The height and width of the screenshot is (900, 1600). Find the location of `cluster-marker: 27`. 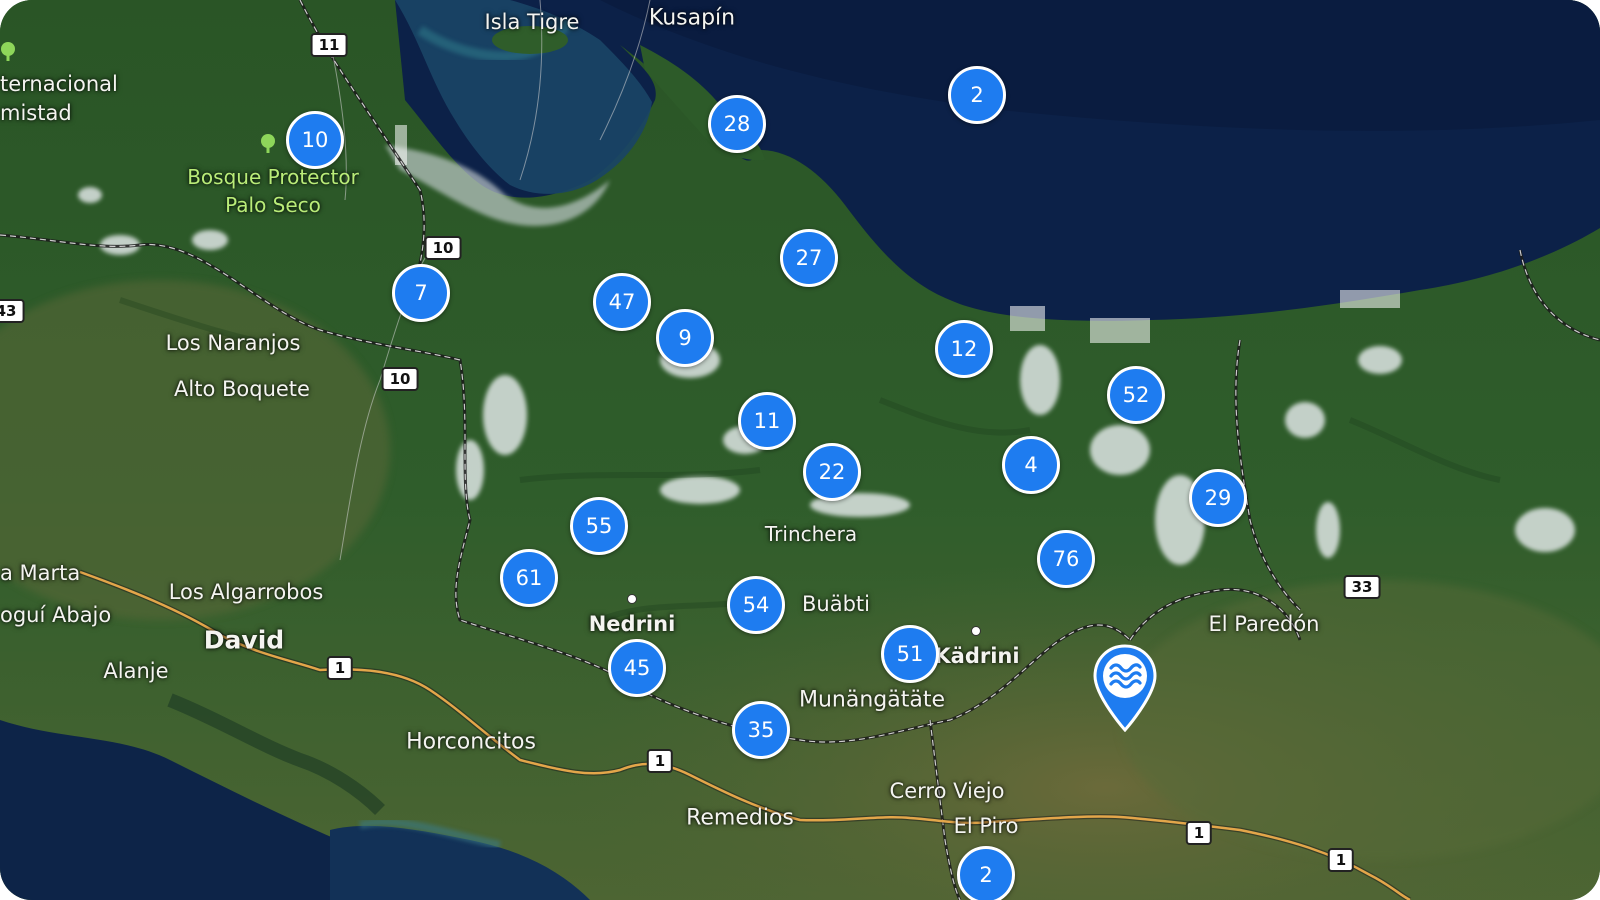

cluster-marker: 27 is located at coordinates (809, 258).